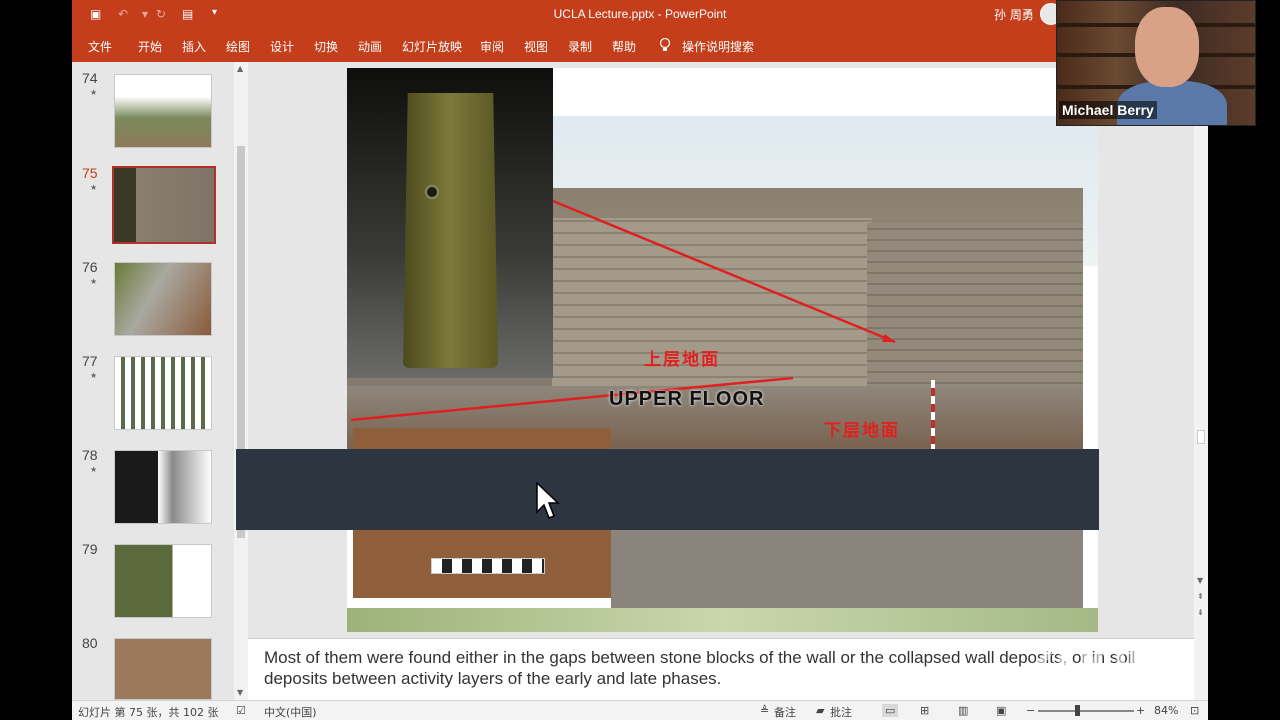  What do you see at coordinates (90, 549) in the screenshot?
I see `thumbnail-number: 79` at bounding box center [90, 549].